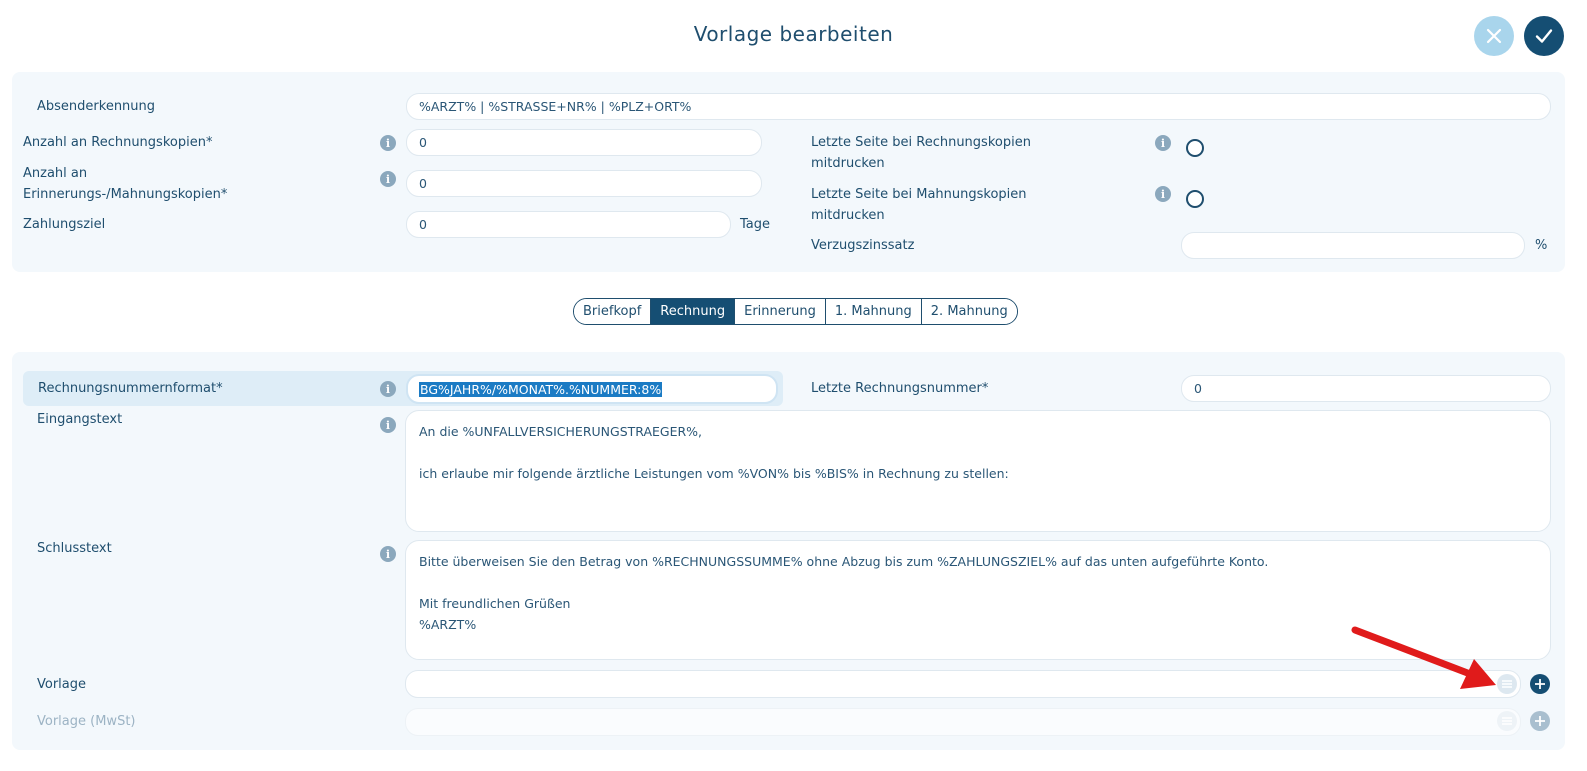 The image size is (1587, 771). I want to click on tab-erinnerung: Erinnerung, so click(780, 311).